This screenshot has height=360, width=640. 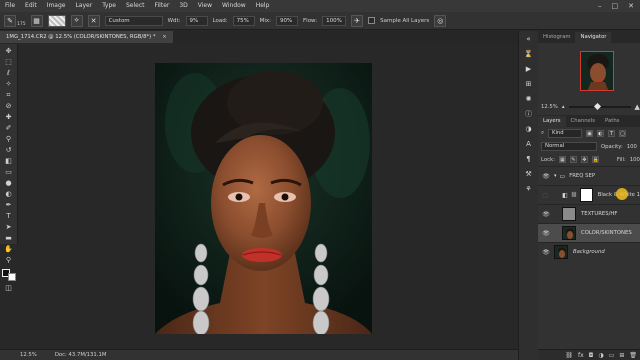 What do you see at coordinates (133, 20) in the screenshot?
I see `mix-preset-select: Custom` at bounding box center [133, 20].